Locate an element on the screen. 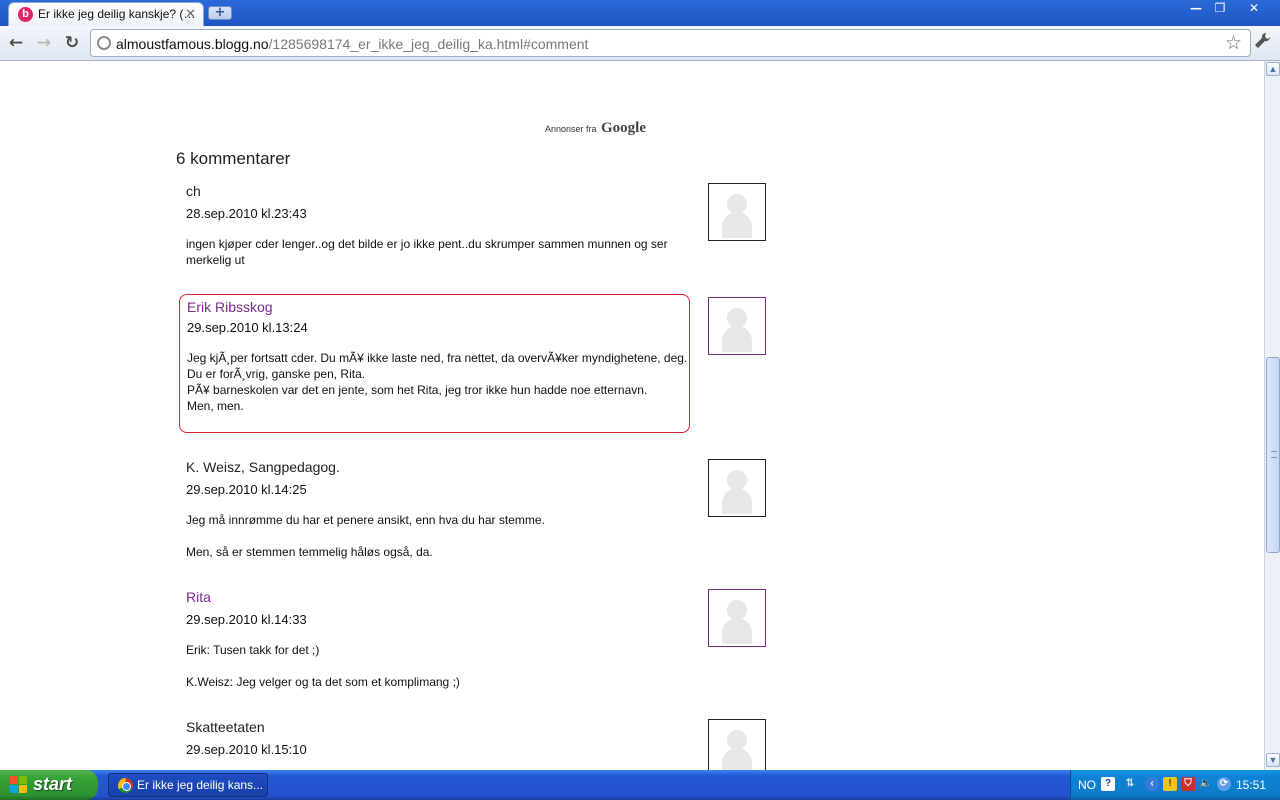 Image resolution: width=1280 pixels, height=800 pixels. close-window-button: ✕ is located at coordinates (1254, 9).